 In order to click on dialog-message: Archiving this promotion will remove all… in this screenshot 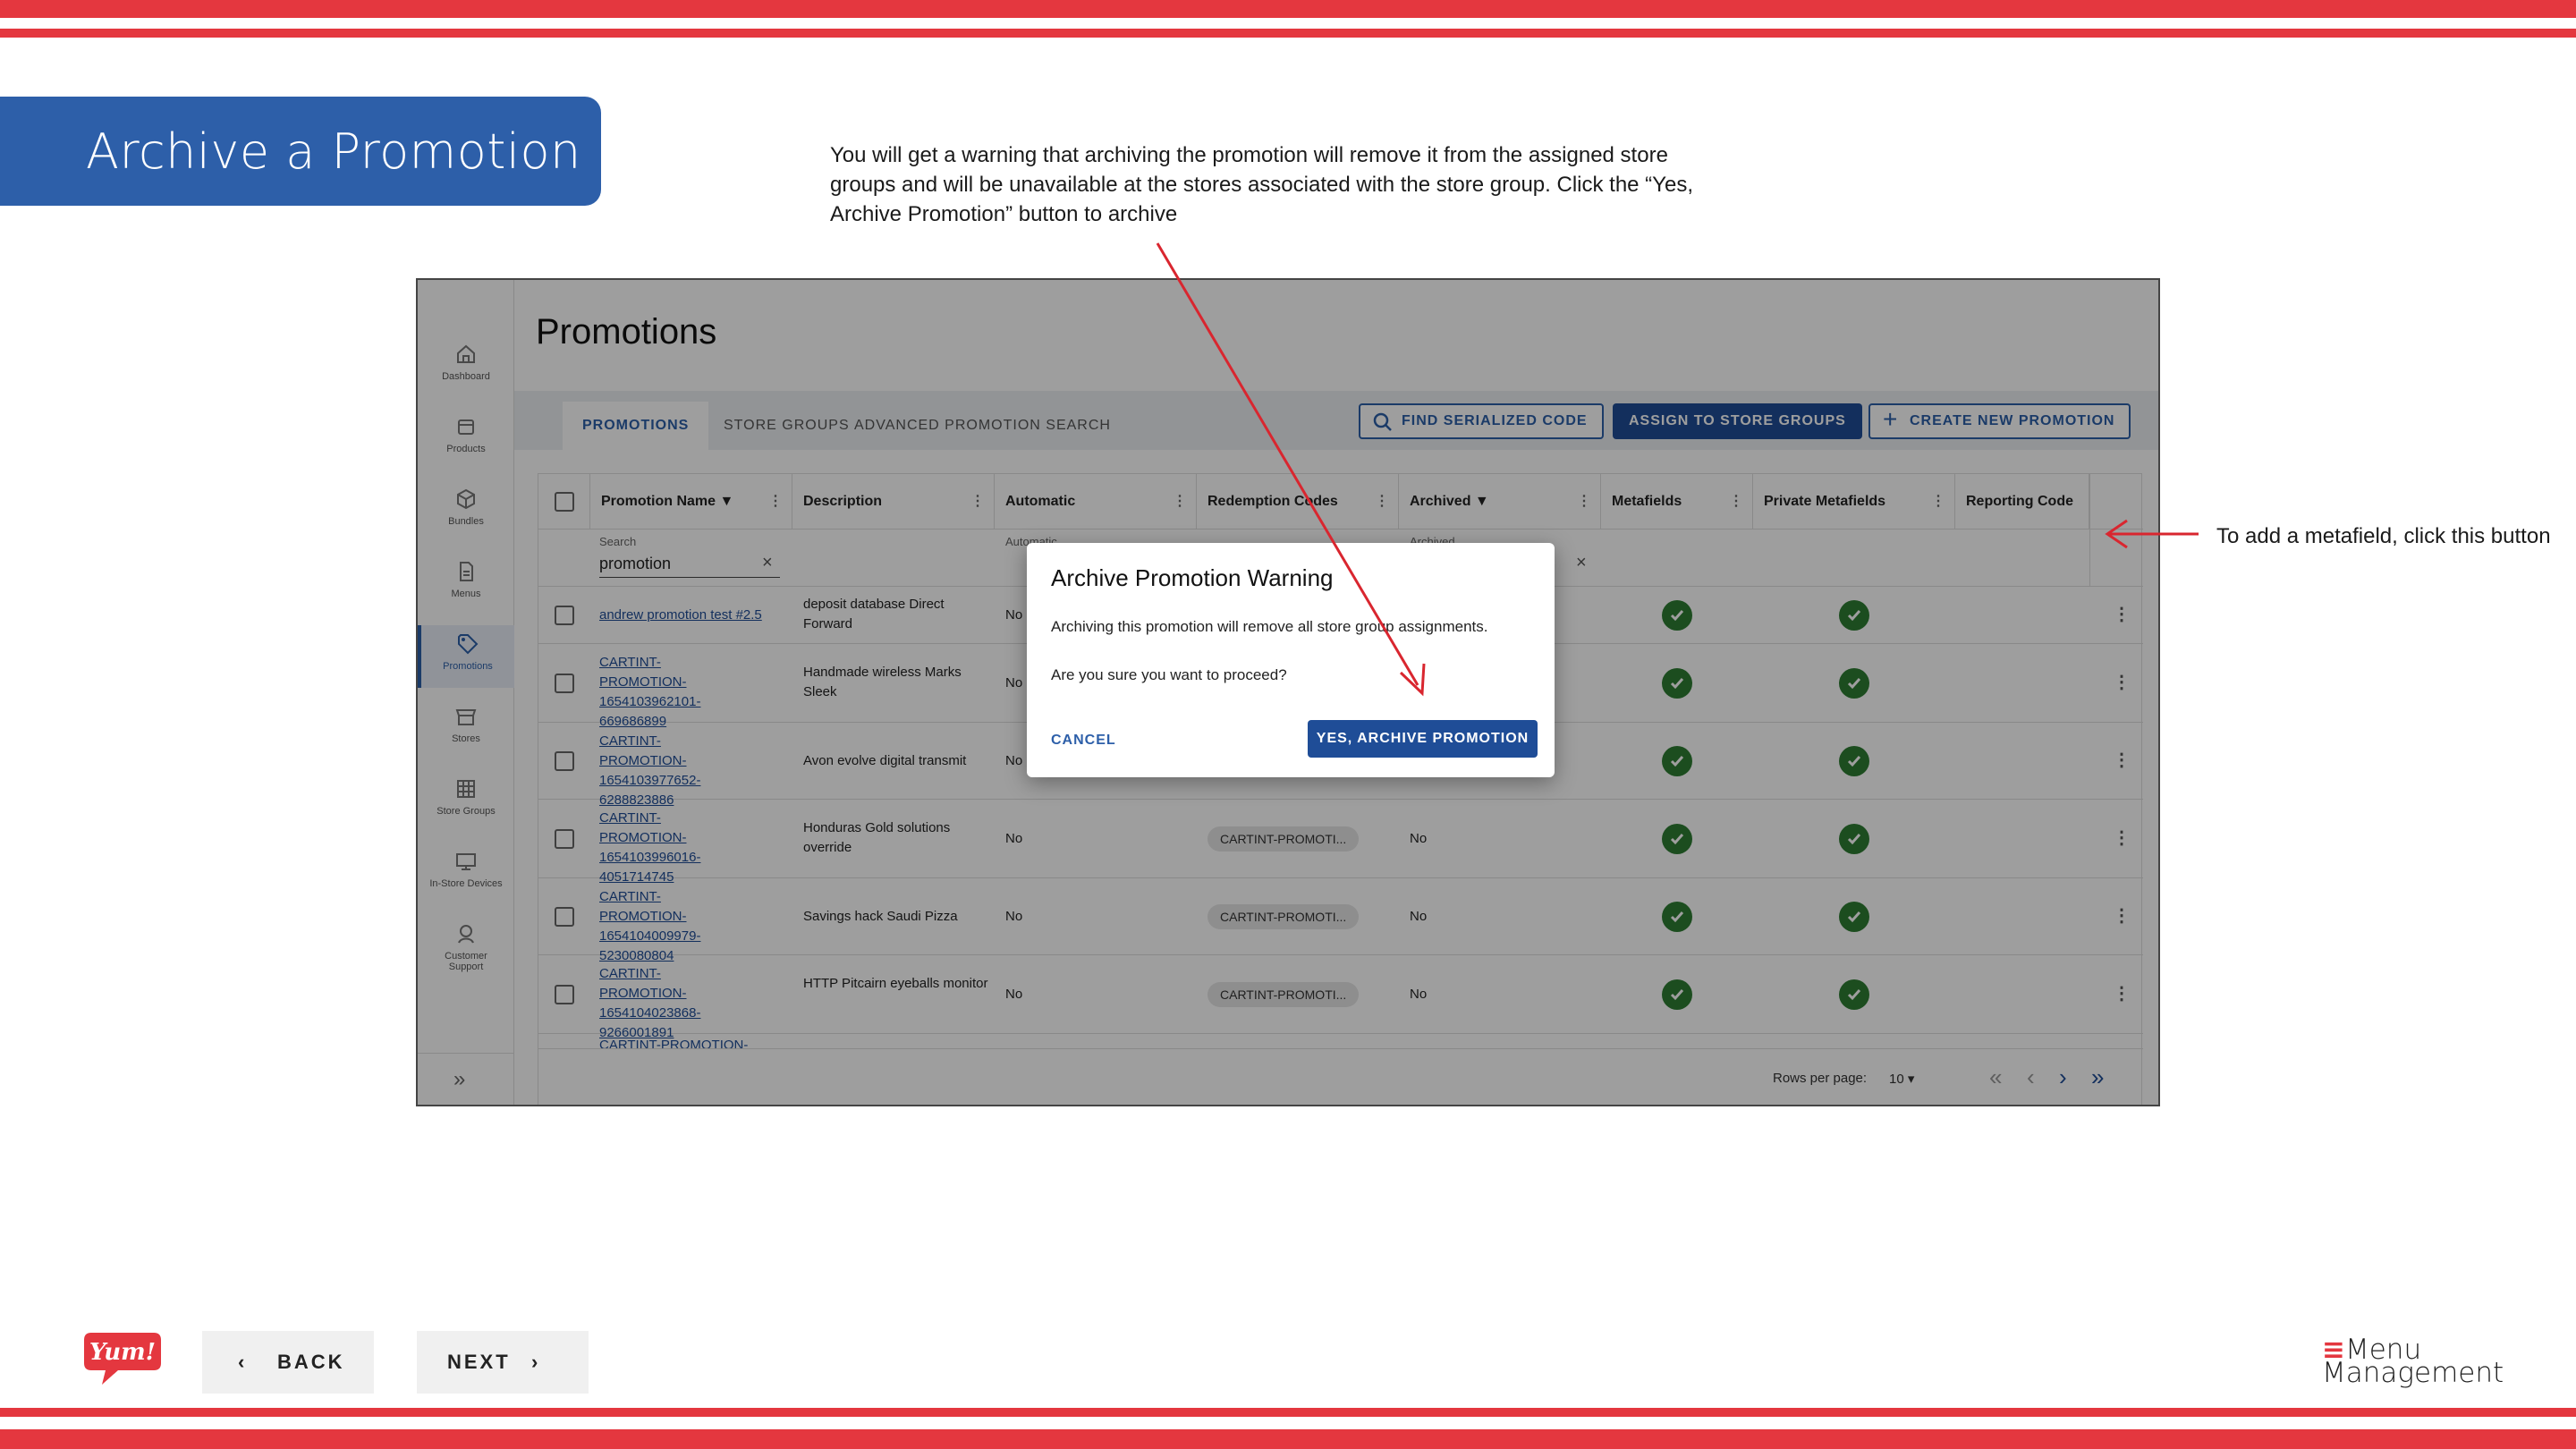, I will do `click(1269, 626)`.